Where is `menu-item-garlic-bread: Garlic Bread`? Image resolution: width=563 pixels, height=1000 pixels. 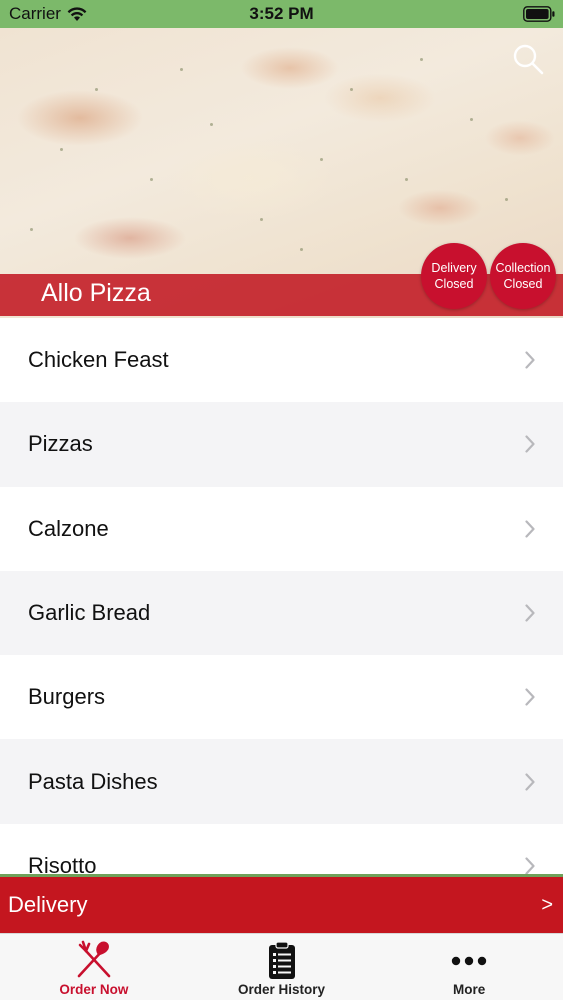
menu-item-garlic-bread: Garlic Bread is located at coordinates (281, 613).